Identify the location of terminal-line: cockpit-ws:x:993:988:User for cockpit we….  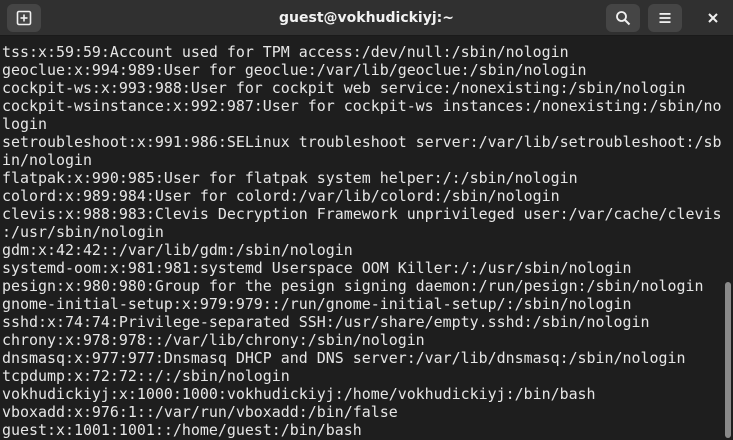
(344, 88).